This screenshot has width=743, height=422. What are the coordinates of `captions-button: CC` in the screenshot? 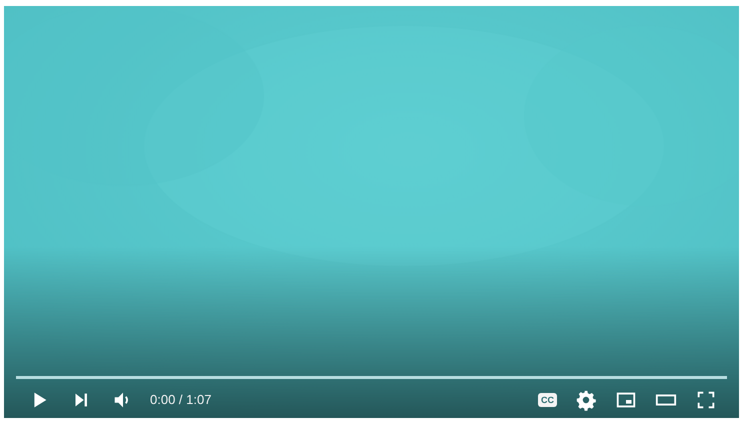 It's located at (547, 400).